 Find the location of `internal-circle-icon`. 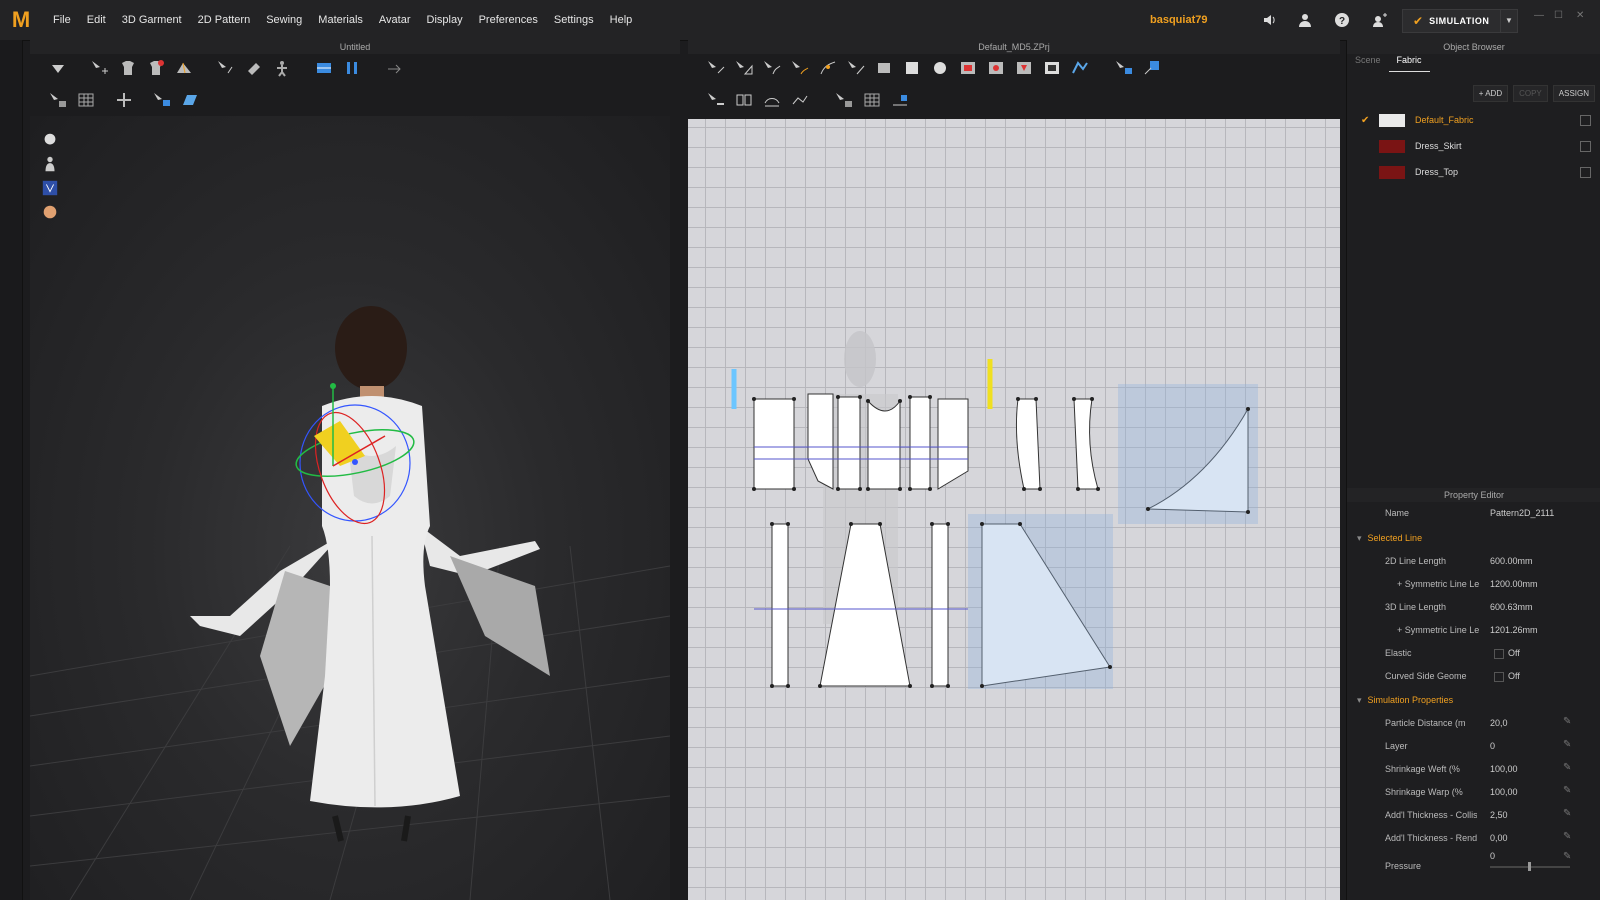

internal-circle-icon is located at coordinates (996, 68).